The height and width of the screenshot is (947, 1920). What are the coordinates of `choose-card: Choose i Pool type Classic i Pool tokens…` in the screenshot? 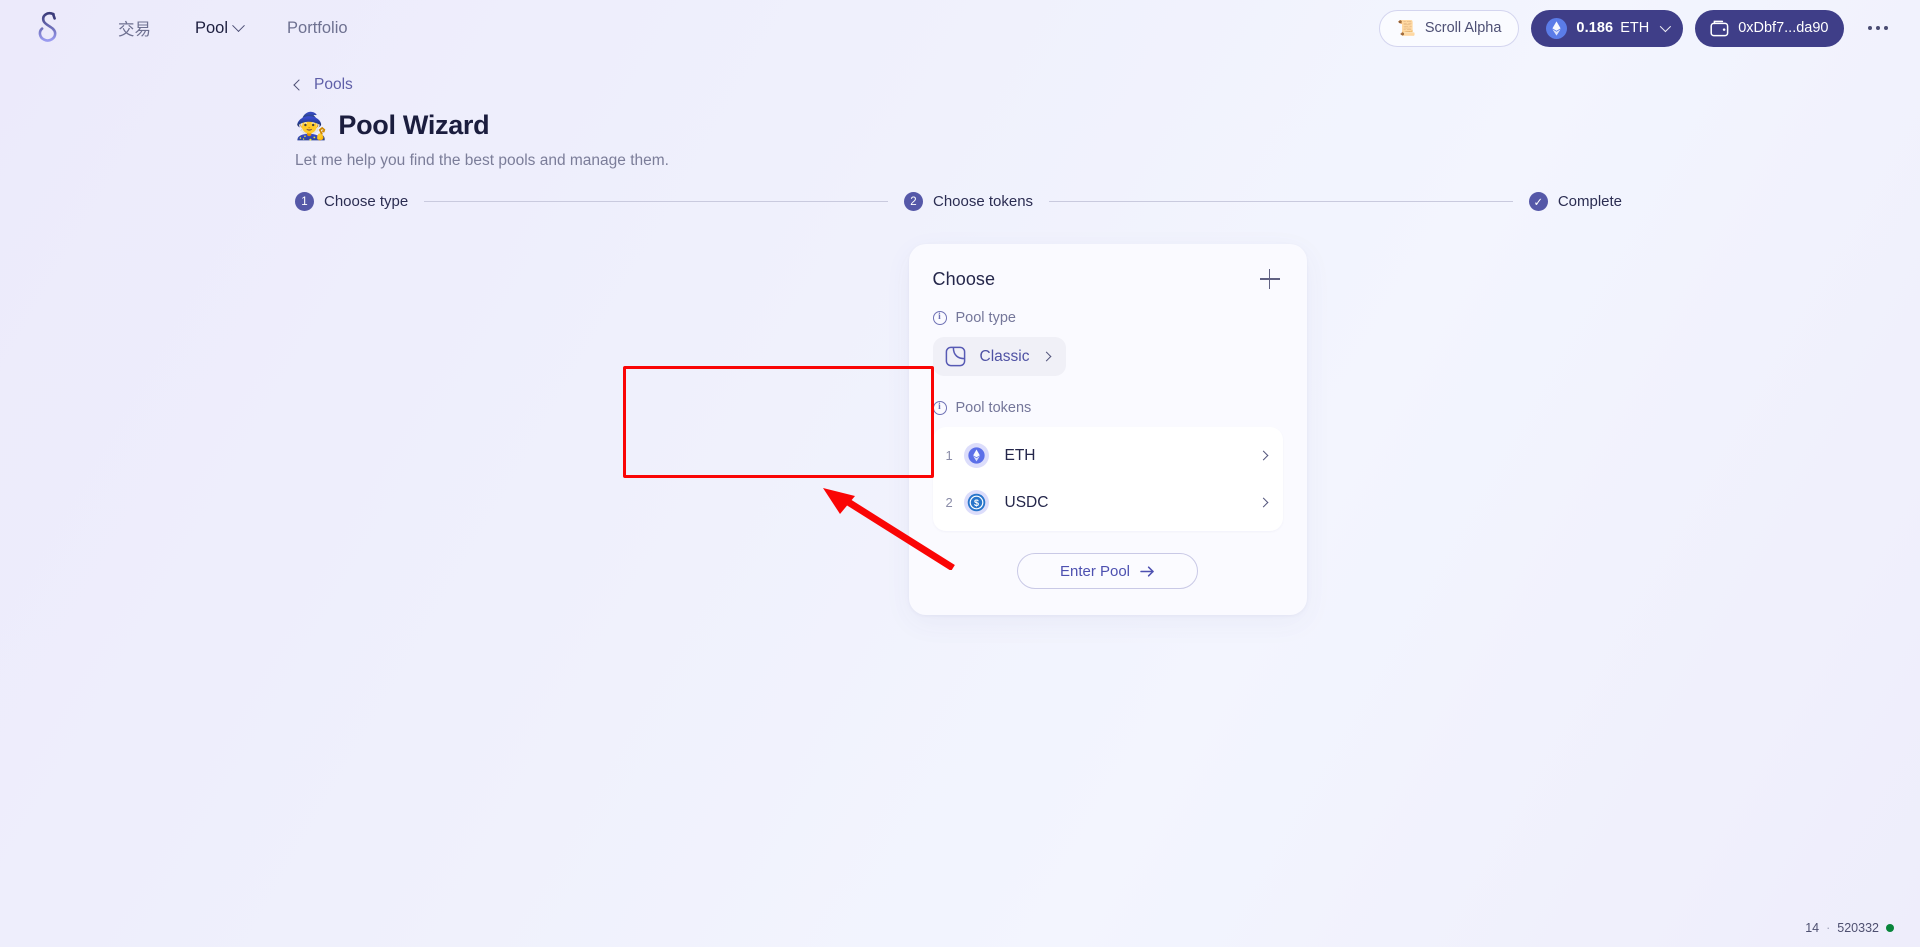 It's located at (1107, 429).